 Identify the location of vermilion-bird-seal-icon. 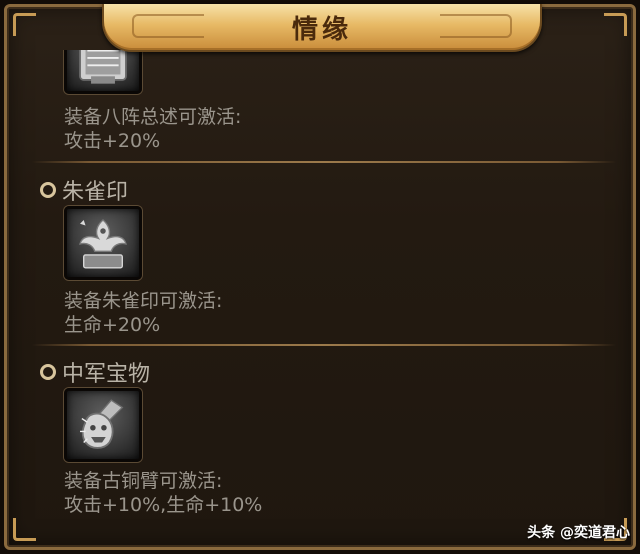
(103, 243).